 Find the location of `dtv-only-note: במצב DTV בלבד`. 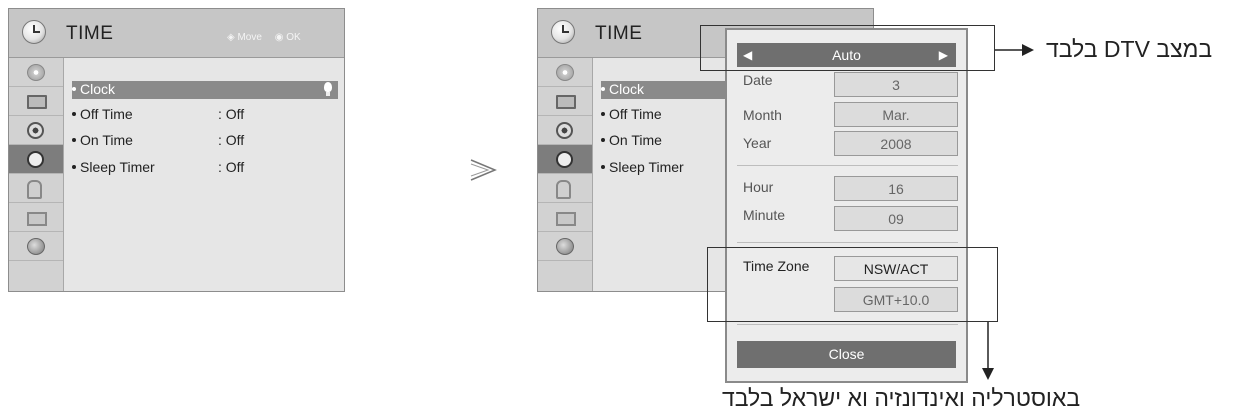

dtv-only-note: במצב DTV בלבד is located at coordinates (1129, 49).